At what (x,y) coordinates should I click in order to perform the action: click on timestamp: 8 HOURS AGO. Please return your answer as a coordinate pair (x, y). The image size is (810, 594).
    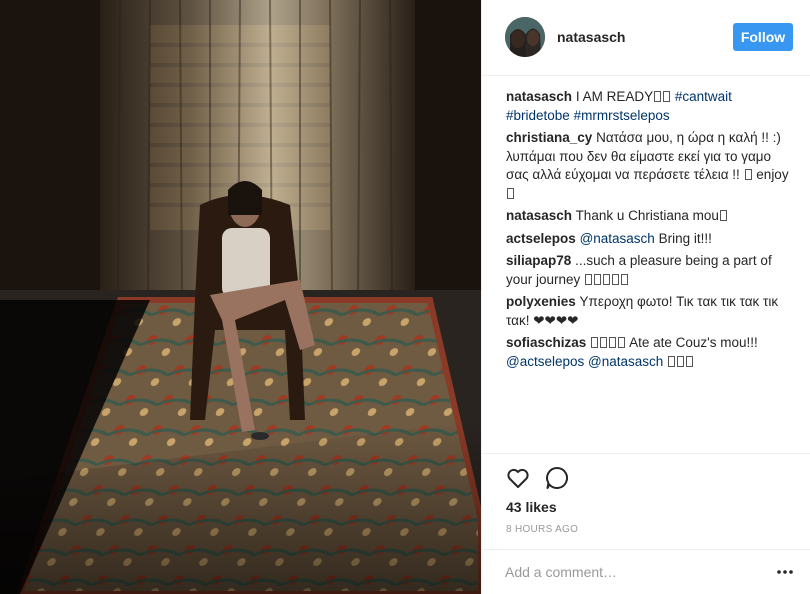
    Looking at the image, I should click on (542, 529).